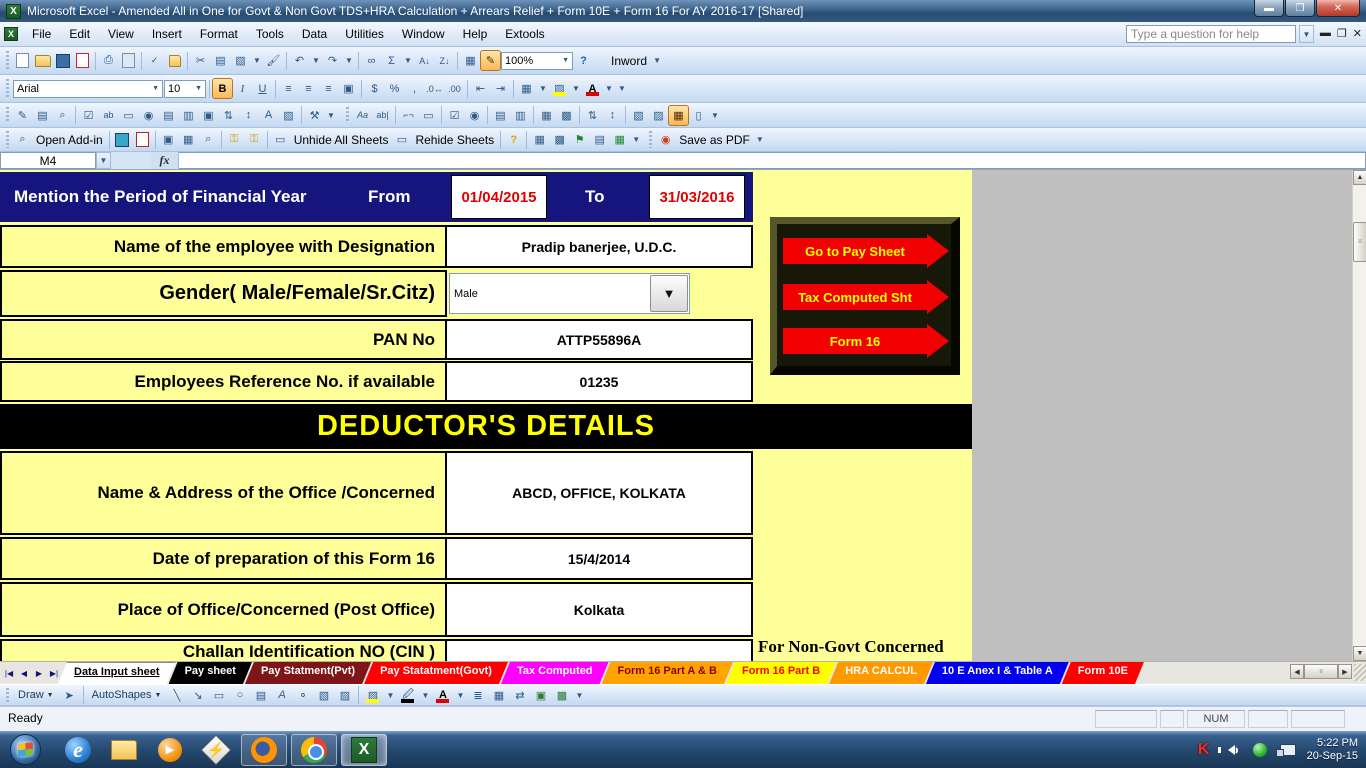  I want to click on shape-font-color-icon: A, so click(442, 695).